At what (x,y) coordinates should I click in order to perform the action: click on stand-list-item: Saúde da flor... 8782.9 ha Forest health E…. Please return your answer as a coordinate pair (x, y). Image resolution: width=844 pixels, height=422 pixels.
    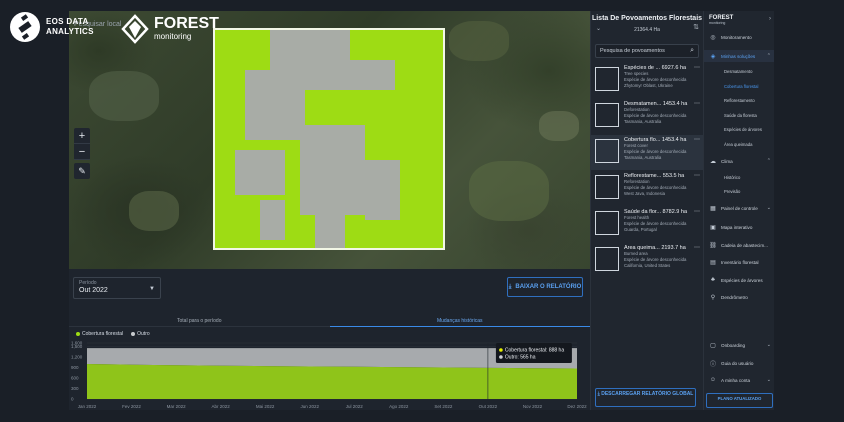
    Looking at the image, I should click on (647, 224).